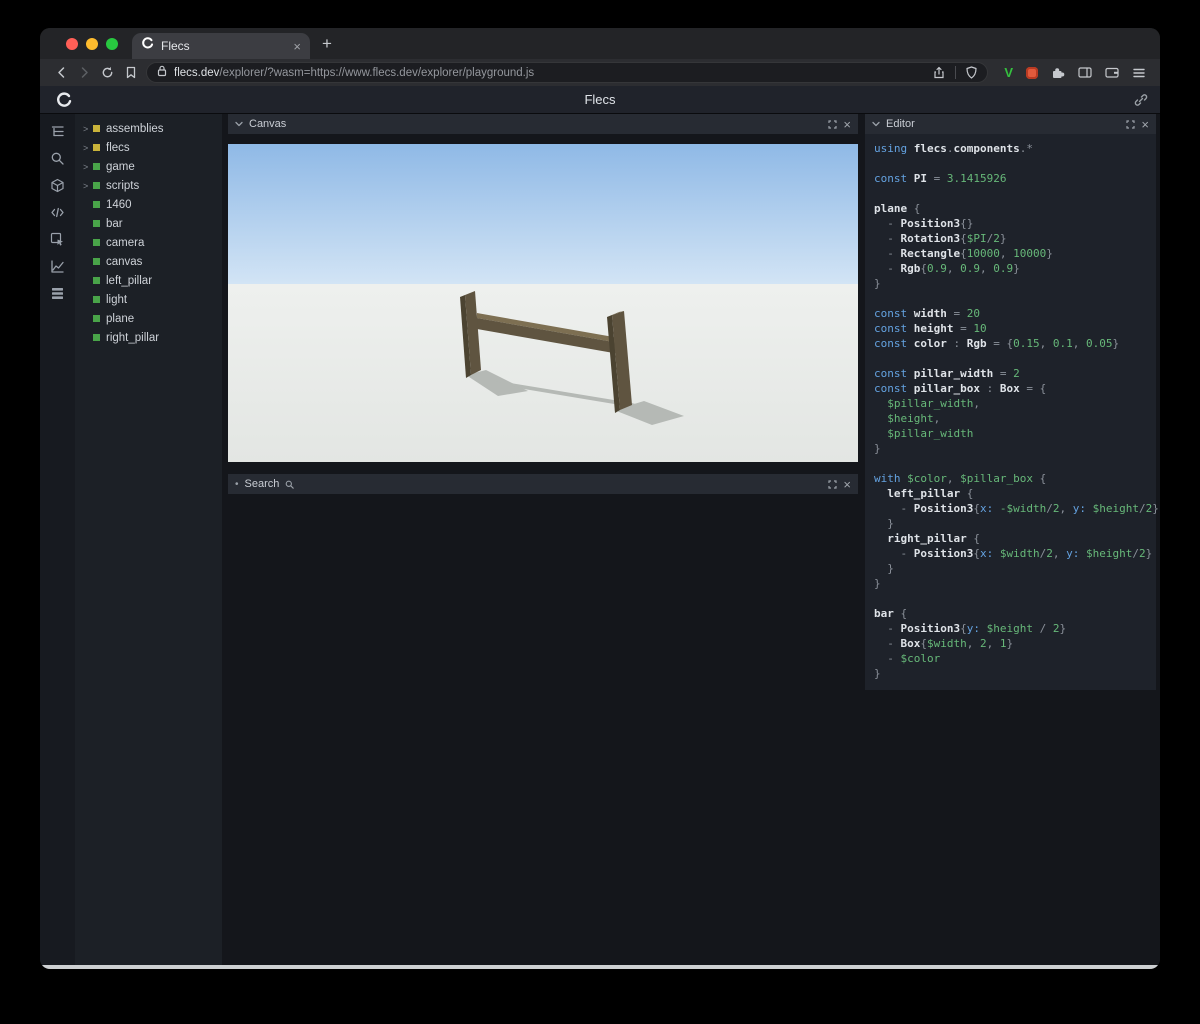 The image size is (1200, 1024). I want to click on entity-label: bar, so click(114, 223).